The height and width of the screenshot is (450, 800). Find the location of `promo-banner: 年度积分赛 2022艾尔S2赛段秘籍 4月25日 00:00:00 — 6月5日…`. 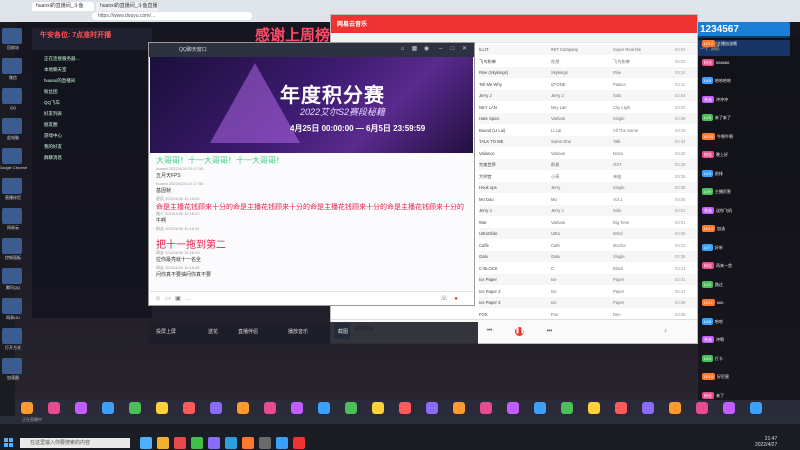

promo-banner: 年度积分赛 2022艾尔S2赛段秘籍 4月25日 00:00:00 — 6月5日… is located at coordinates (311, 105).